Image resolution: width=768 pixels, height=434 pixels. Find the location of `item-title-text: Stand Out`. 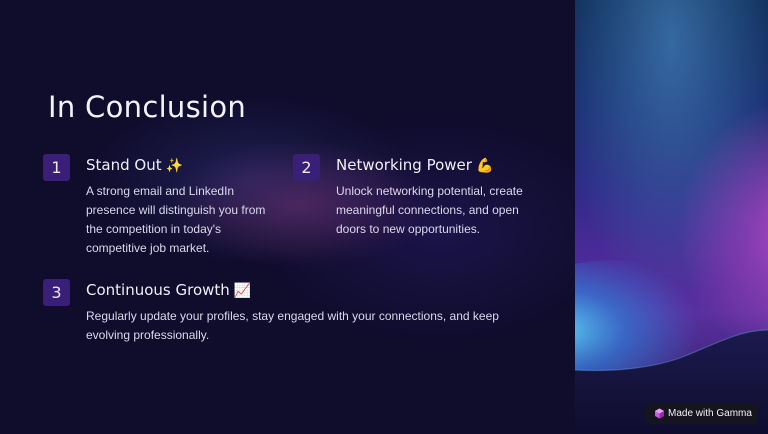

item-title-text: Stand Out is located at coordinates (124, 165).